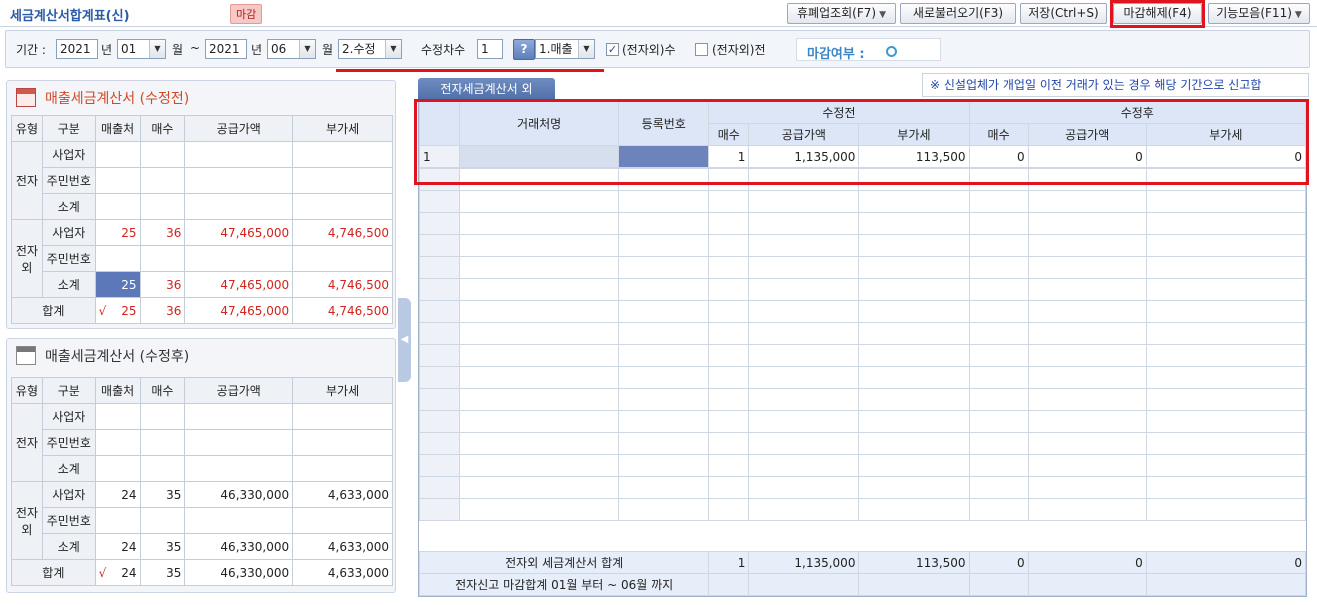 The height and width of the screenshot is (605, 1317). What do you see at coordinates (141, 49) in the screenshot?
I see `from-month-select: 01 ▼` at bounding box center [141, 49].